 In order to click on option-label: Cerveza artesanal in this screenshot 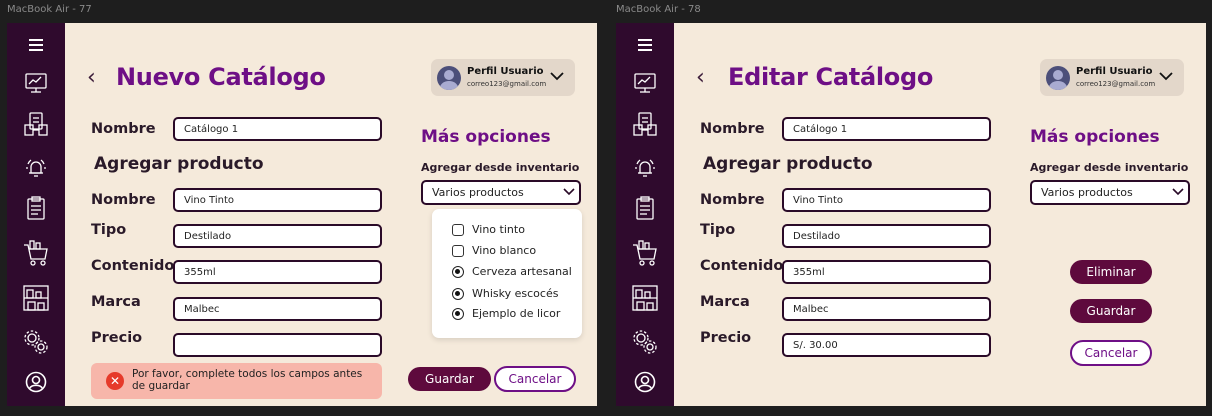, I will do `click(522, 271)`.